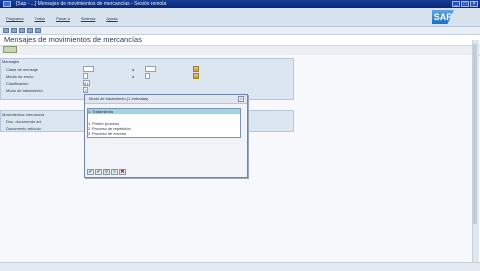 Image resolution: width=480 pixels, height=271 pixels. I want to click on movements-group-title: Movimientos mercancía, so click(23, 114).